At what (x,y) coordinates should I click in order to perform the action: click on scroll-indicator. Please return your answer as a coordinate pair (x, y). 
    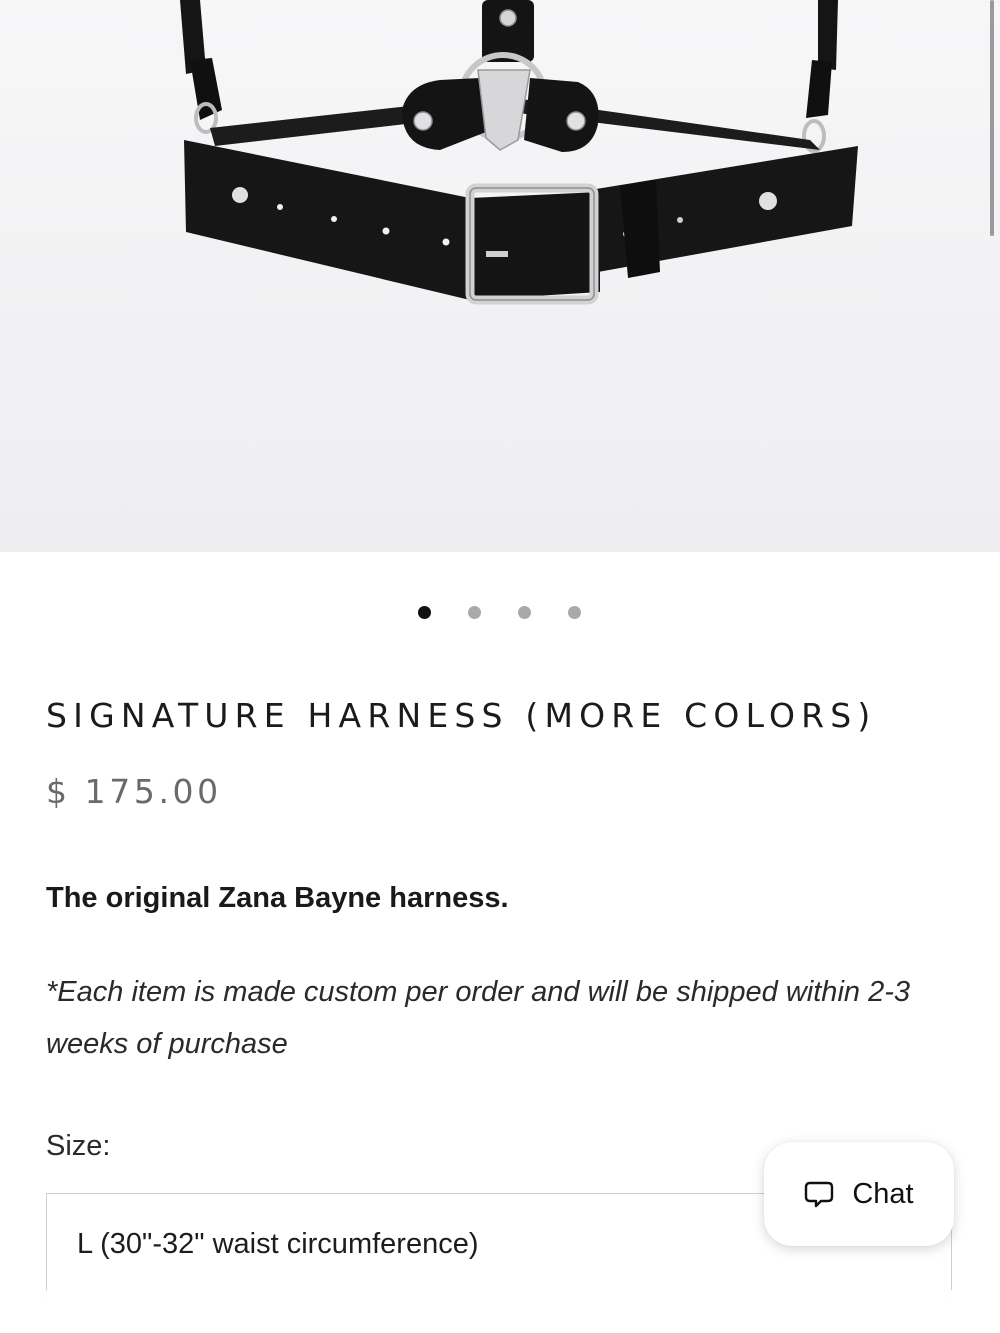
    Looking at the image, I should click on (992, 118).